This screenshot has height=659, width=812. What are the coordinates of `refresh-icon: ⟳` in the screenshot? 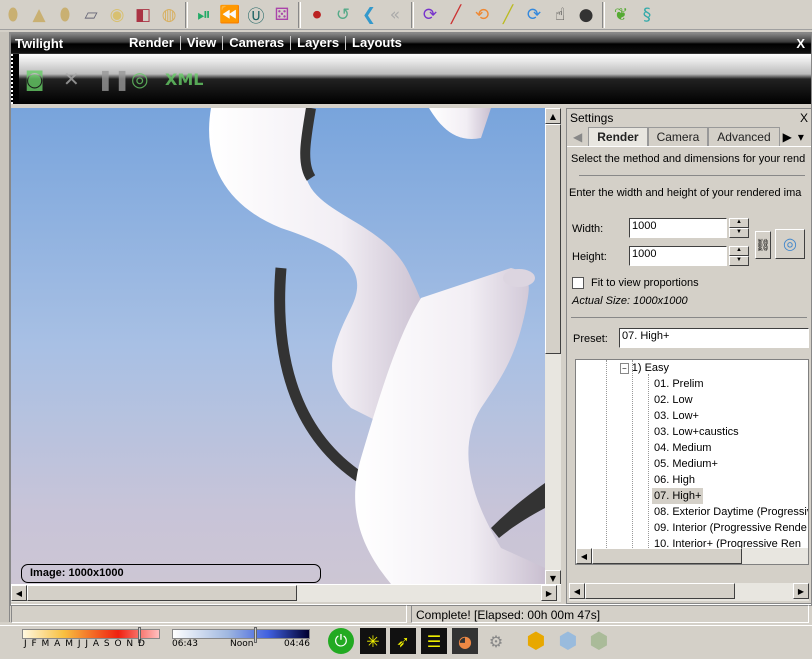 It's located at (534, 15).